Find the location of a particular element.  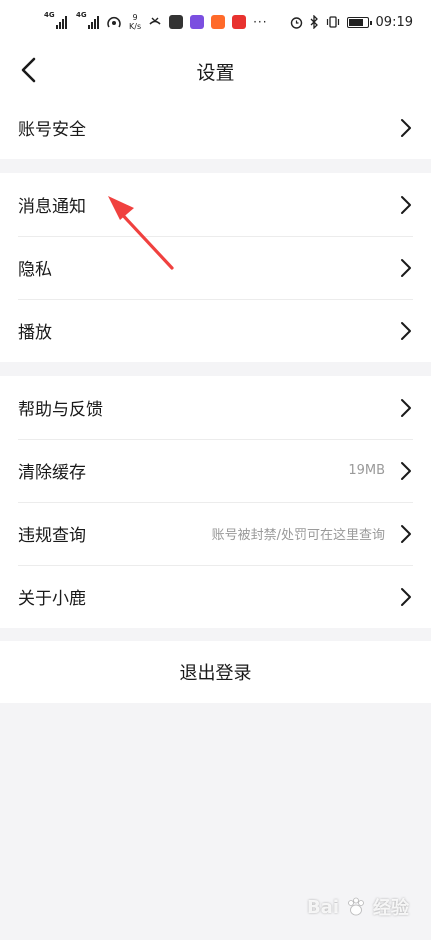

settings-item-playback: 播放 is located at coordinates (215, 330).